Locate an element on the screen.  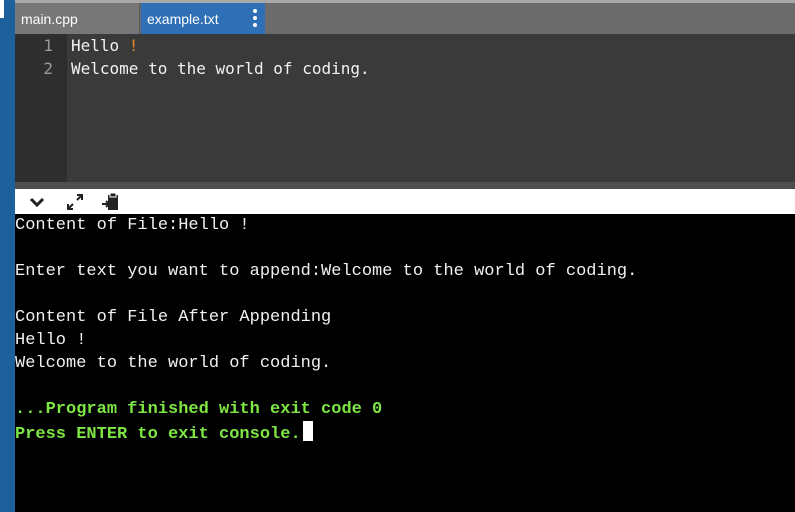
line-code: Welcome to the world of coding. is located at coordinates (220, 68).